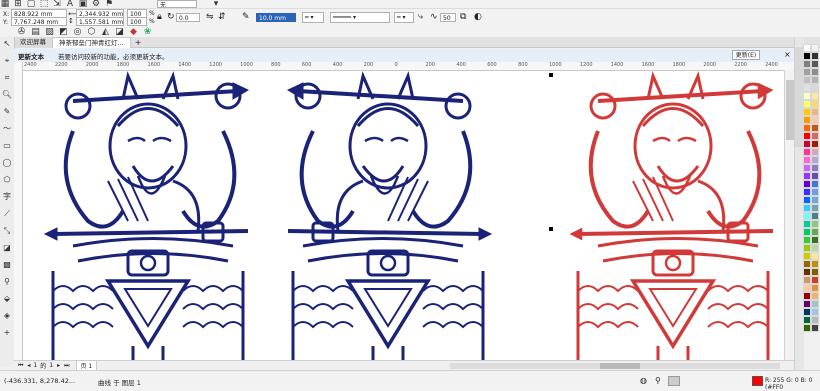  Describe the element at coordinates (39, 21) in the screenshot. I see `y-position-field: 7,767.248 mm` at that location.